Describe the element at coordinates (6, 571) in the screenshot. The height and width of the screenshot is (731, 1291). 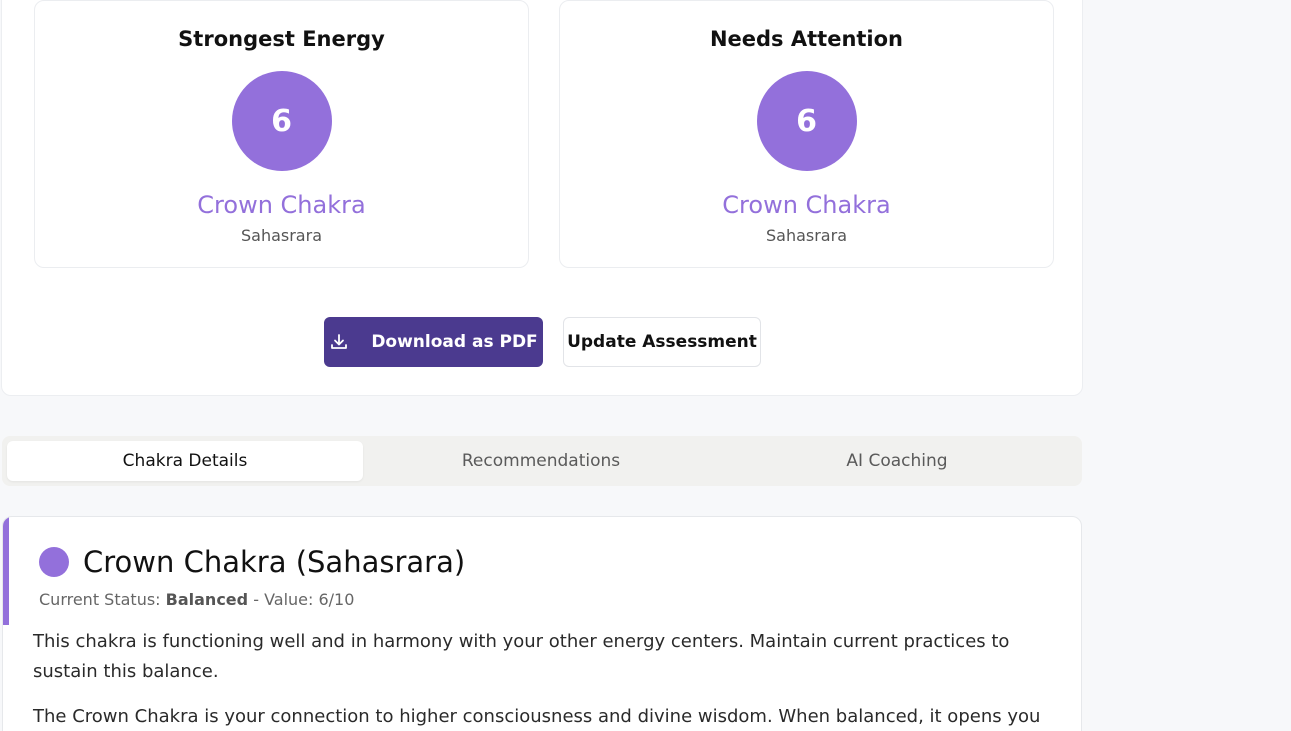
I see `chakra-color-accent` at that location.